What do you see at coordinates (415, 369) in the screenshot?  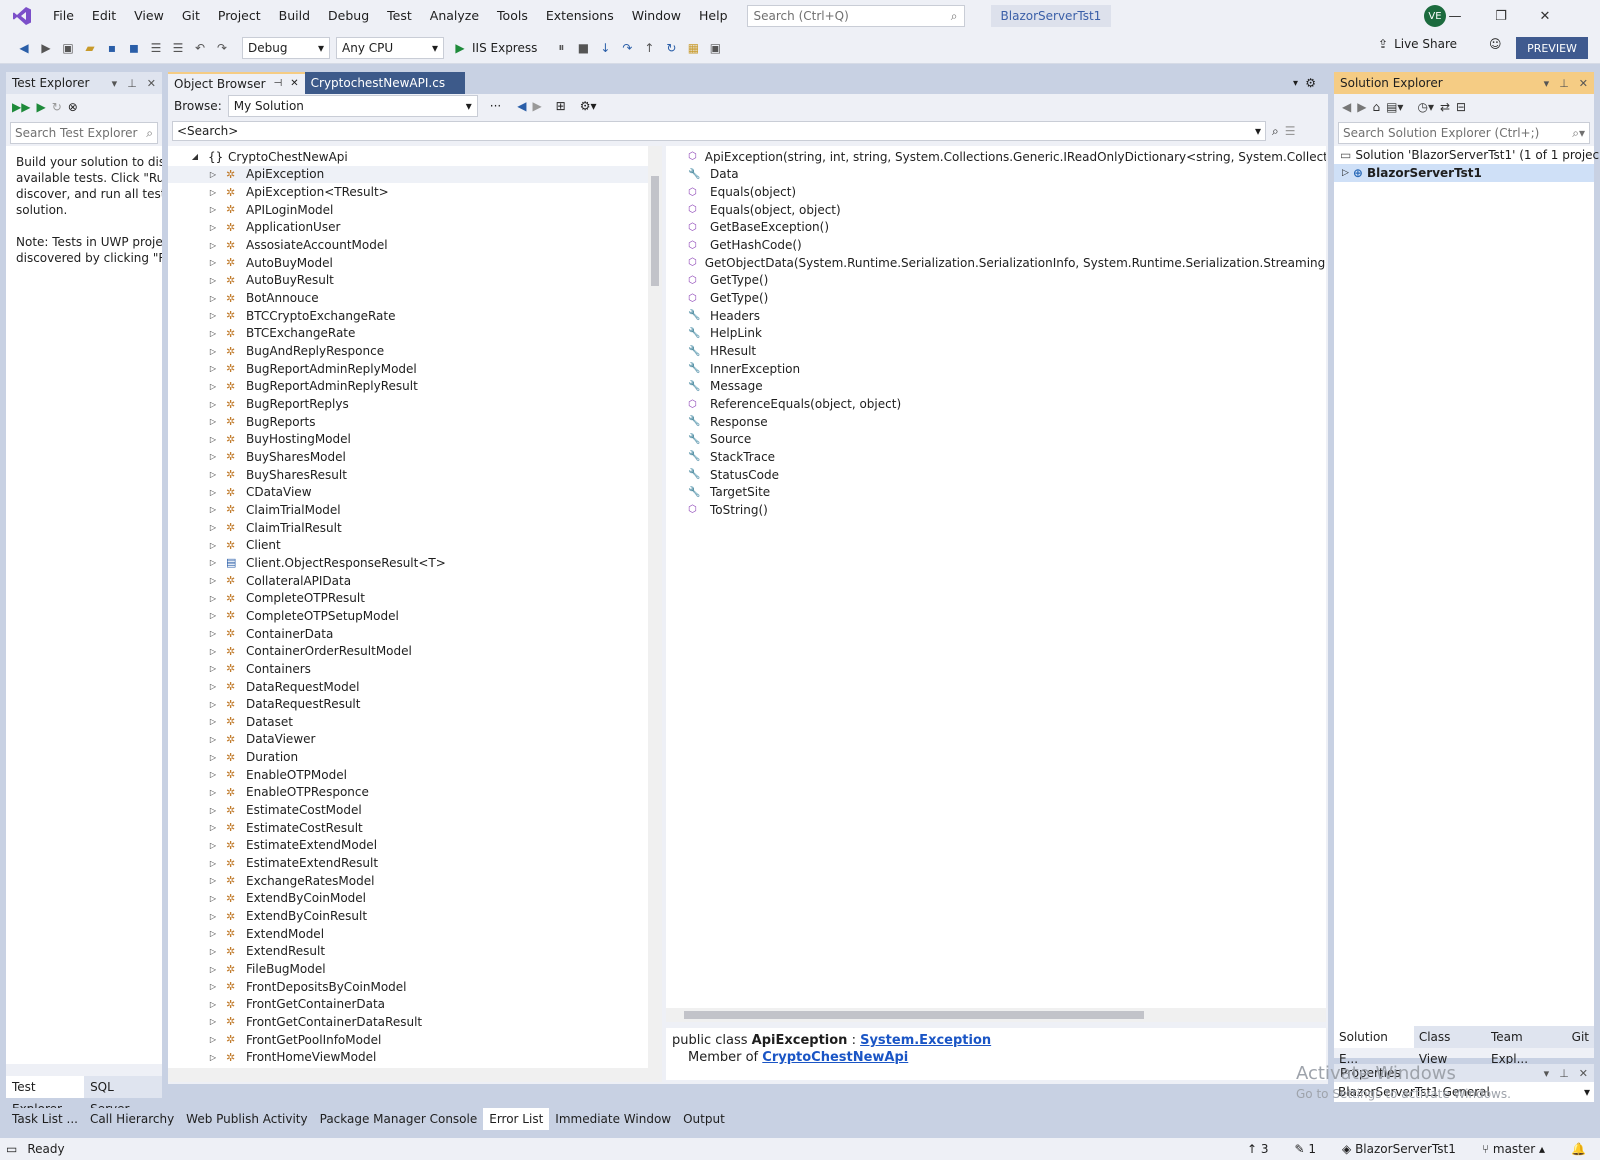 I see `type-node: ▷ ✲ BugReportAdminReplyModel` at bounding box center [415, 369].